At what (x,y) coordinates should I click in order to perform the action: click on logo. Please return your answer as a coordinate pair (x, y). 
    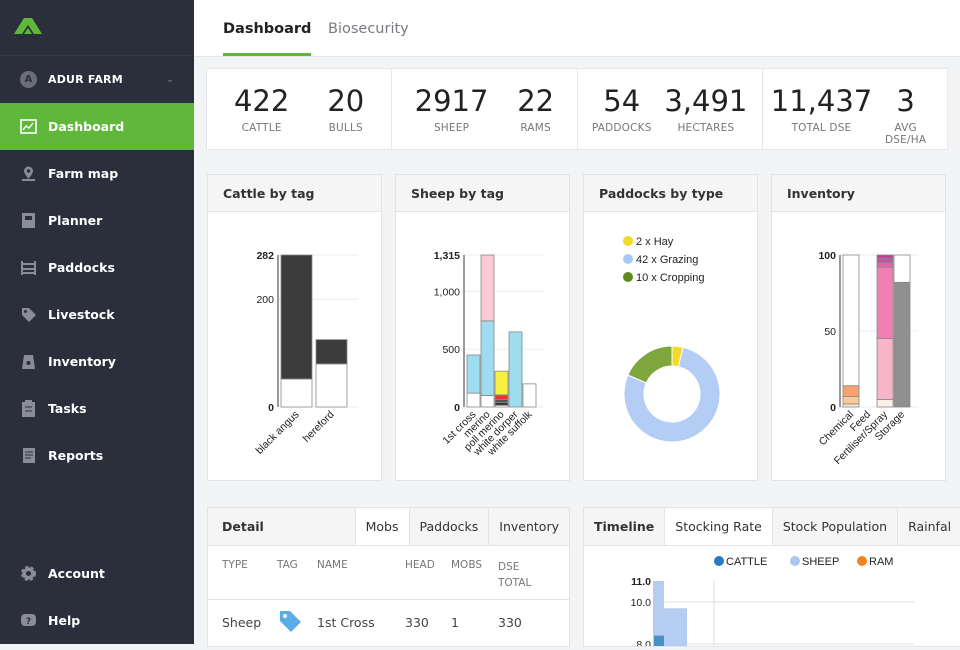
    Looking at the image, I should click on (97, 28).